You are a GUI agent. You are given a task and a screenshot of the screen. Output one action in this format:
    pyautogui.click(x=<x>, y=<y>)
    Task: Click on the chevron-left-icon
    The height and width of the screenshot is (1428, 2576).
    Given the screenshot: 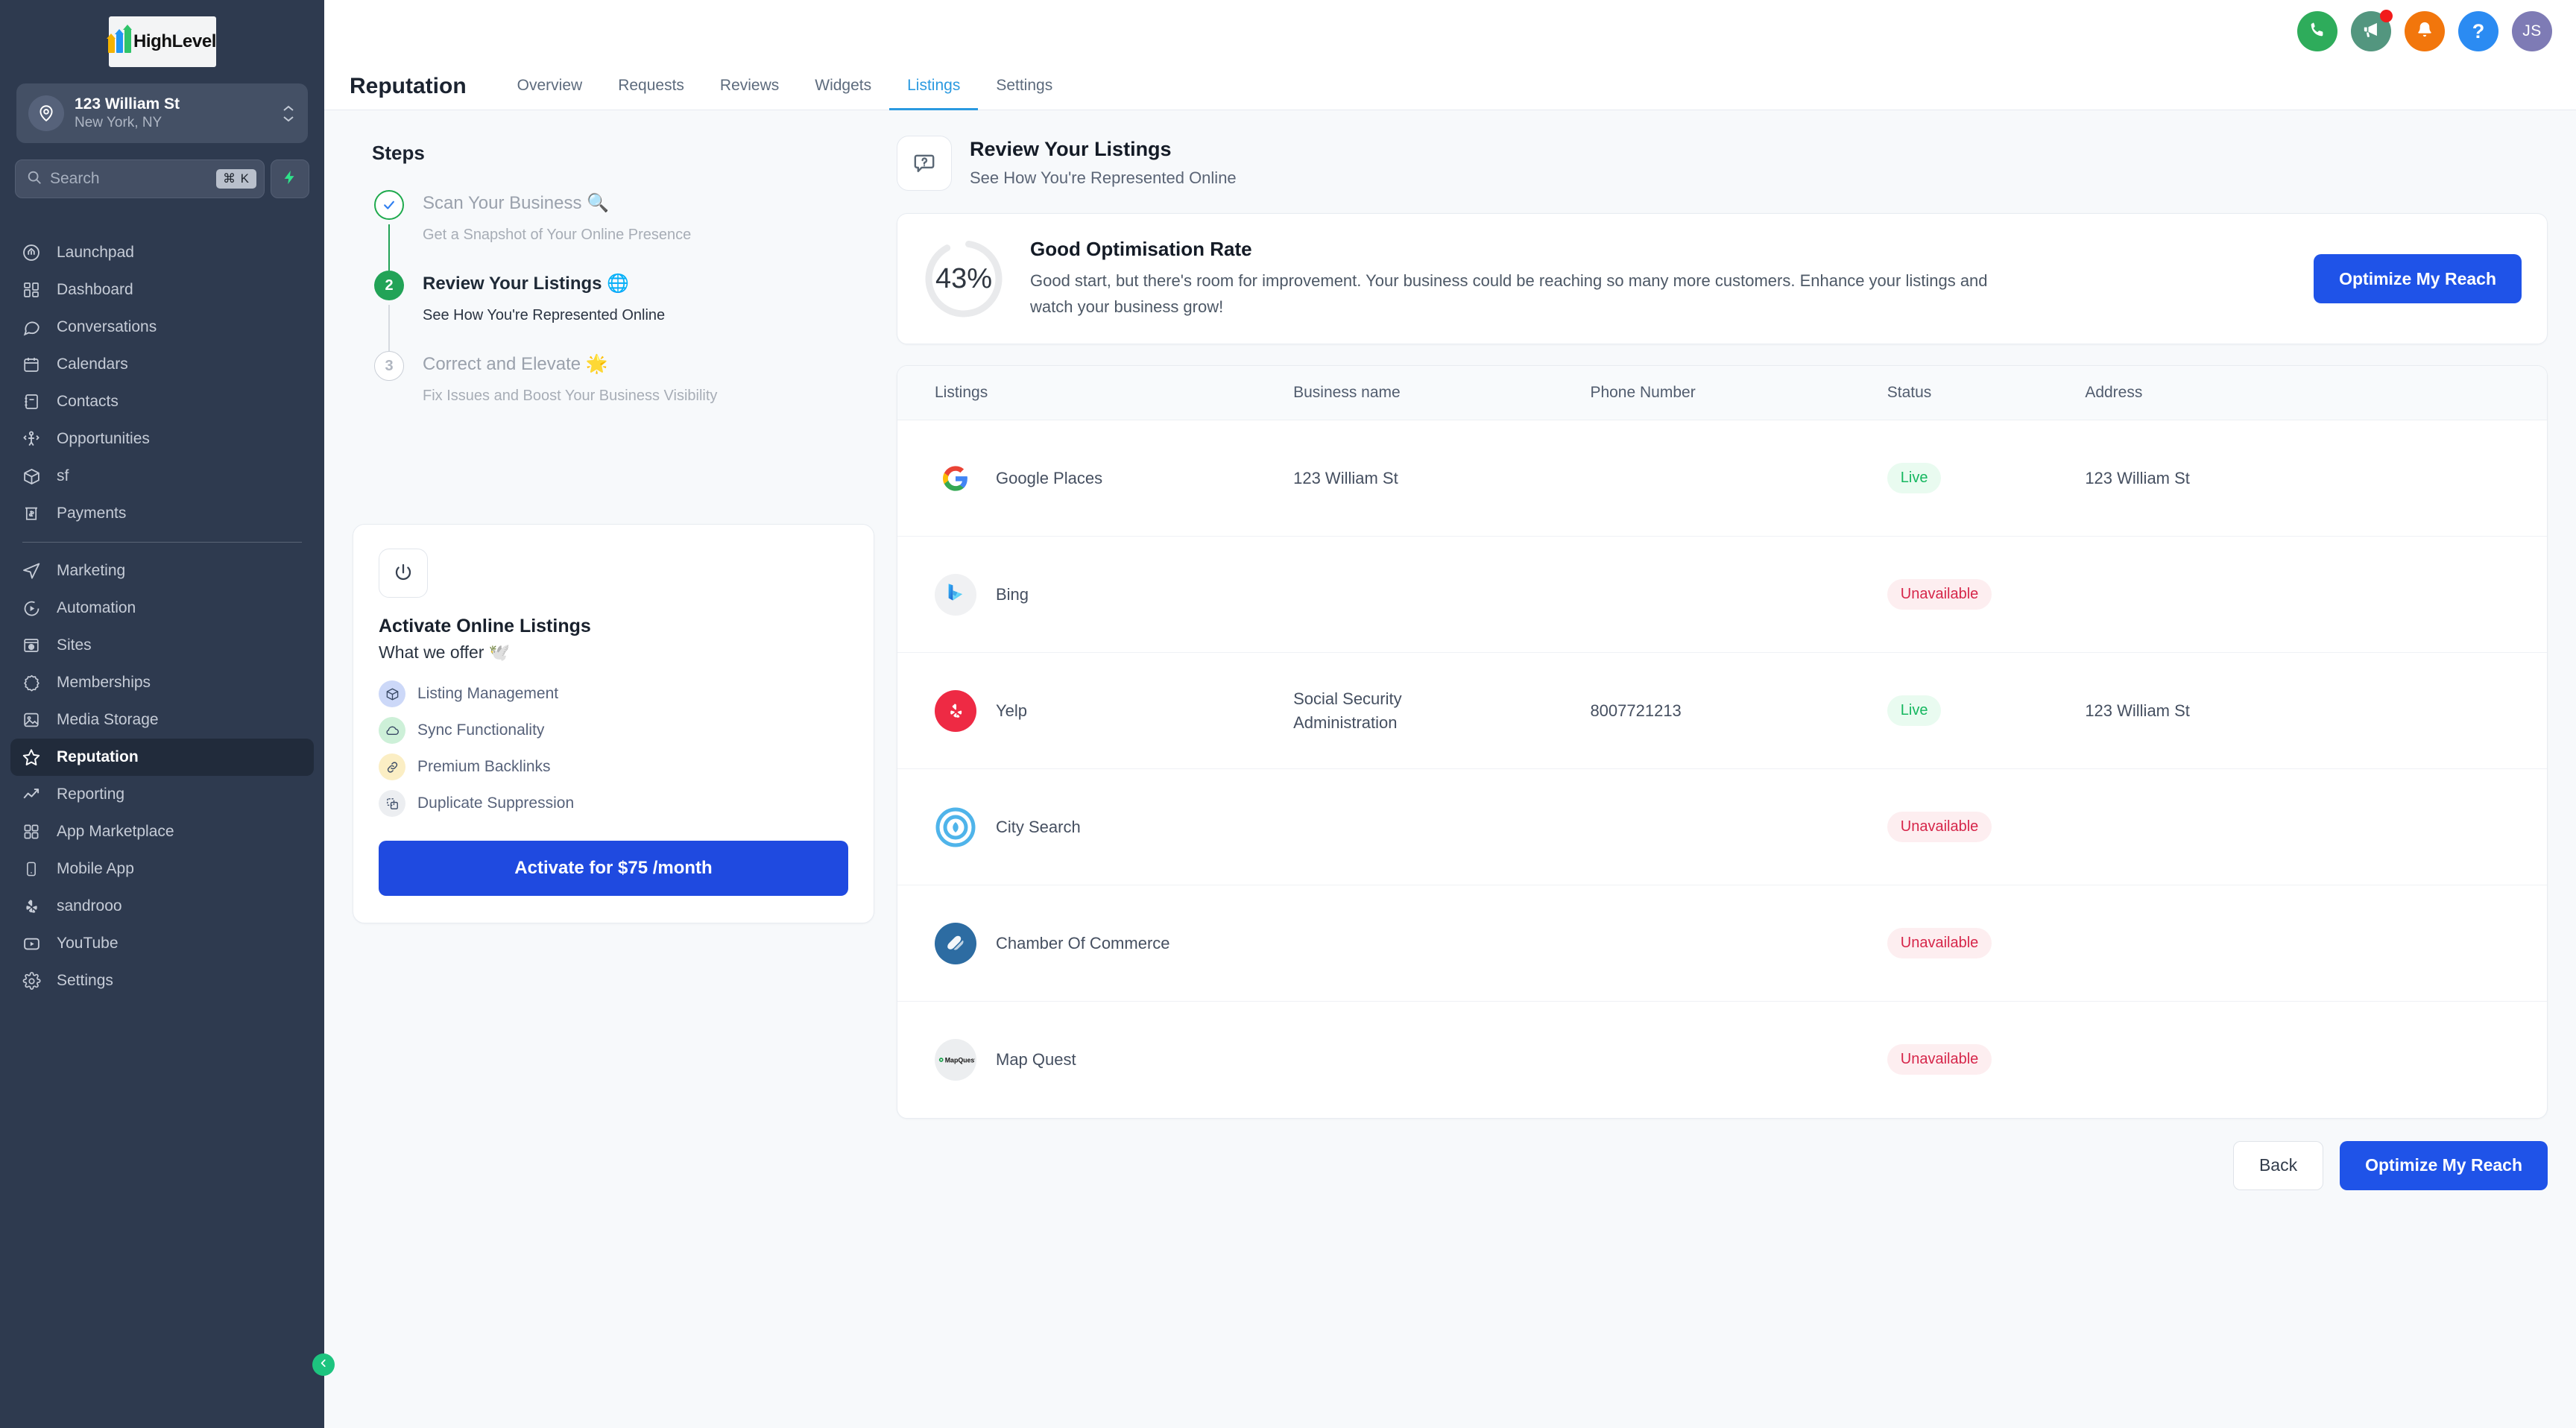 What is the action you would take?
    pyautogui.click(x=323, y=1365)
    